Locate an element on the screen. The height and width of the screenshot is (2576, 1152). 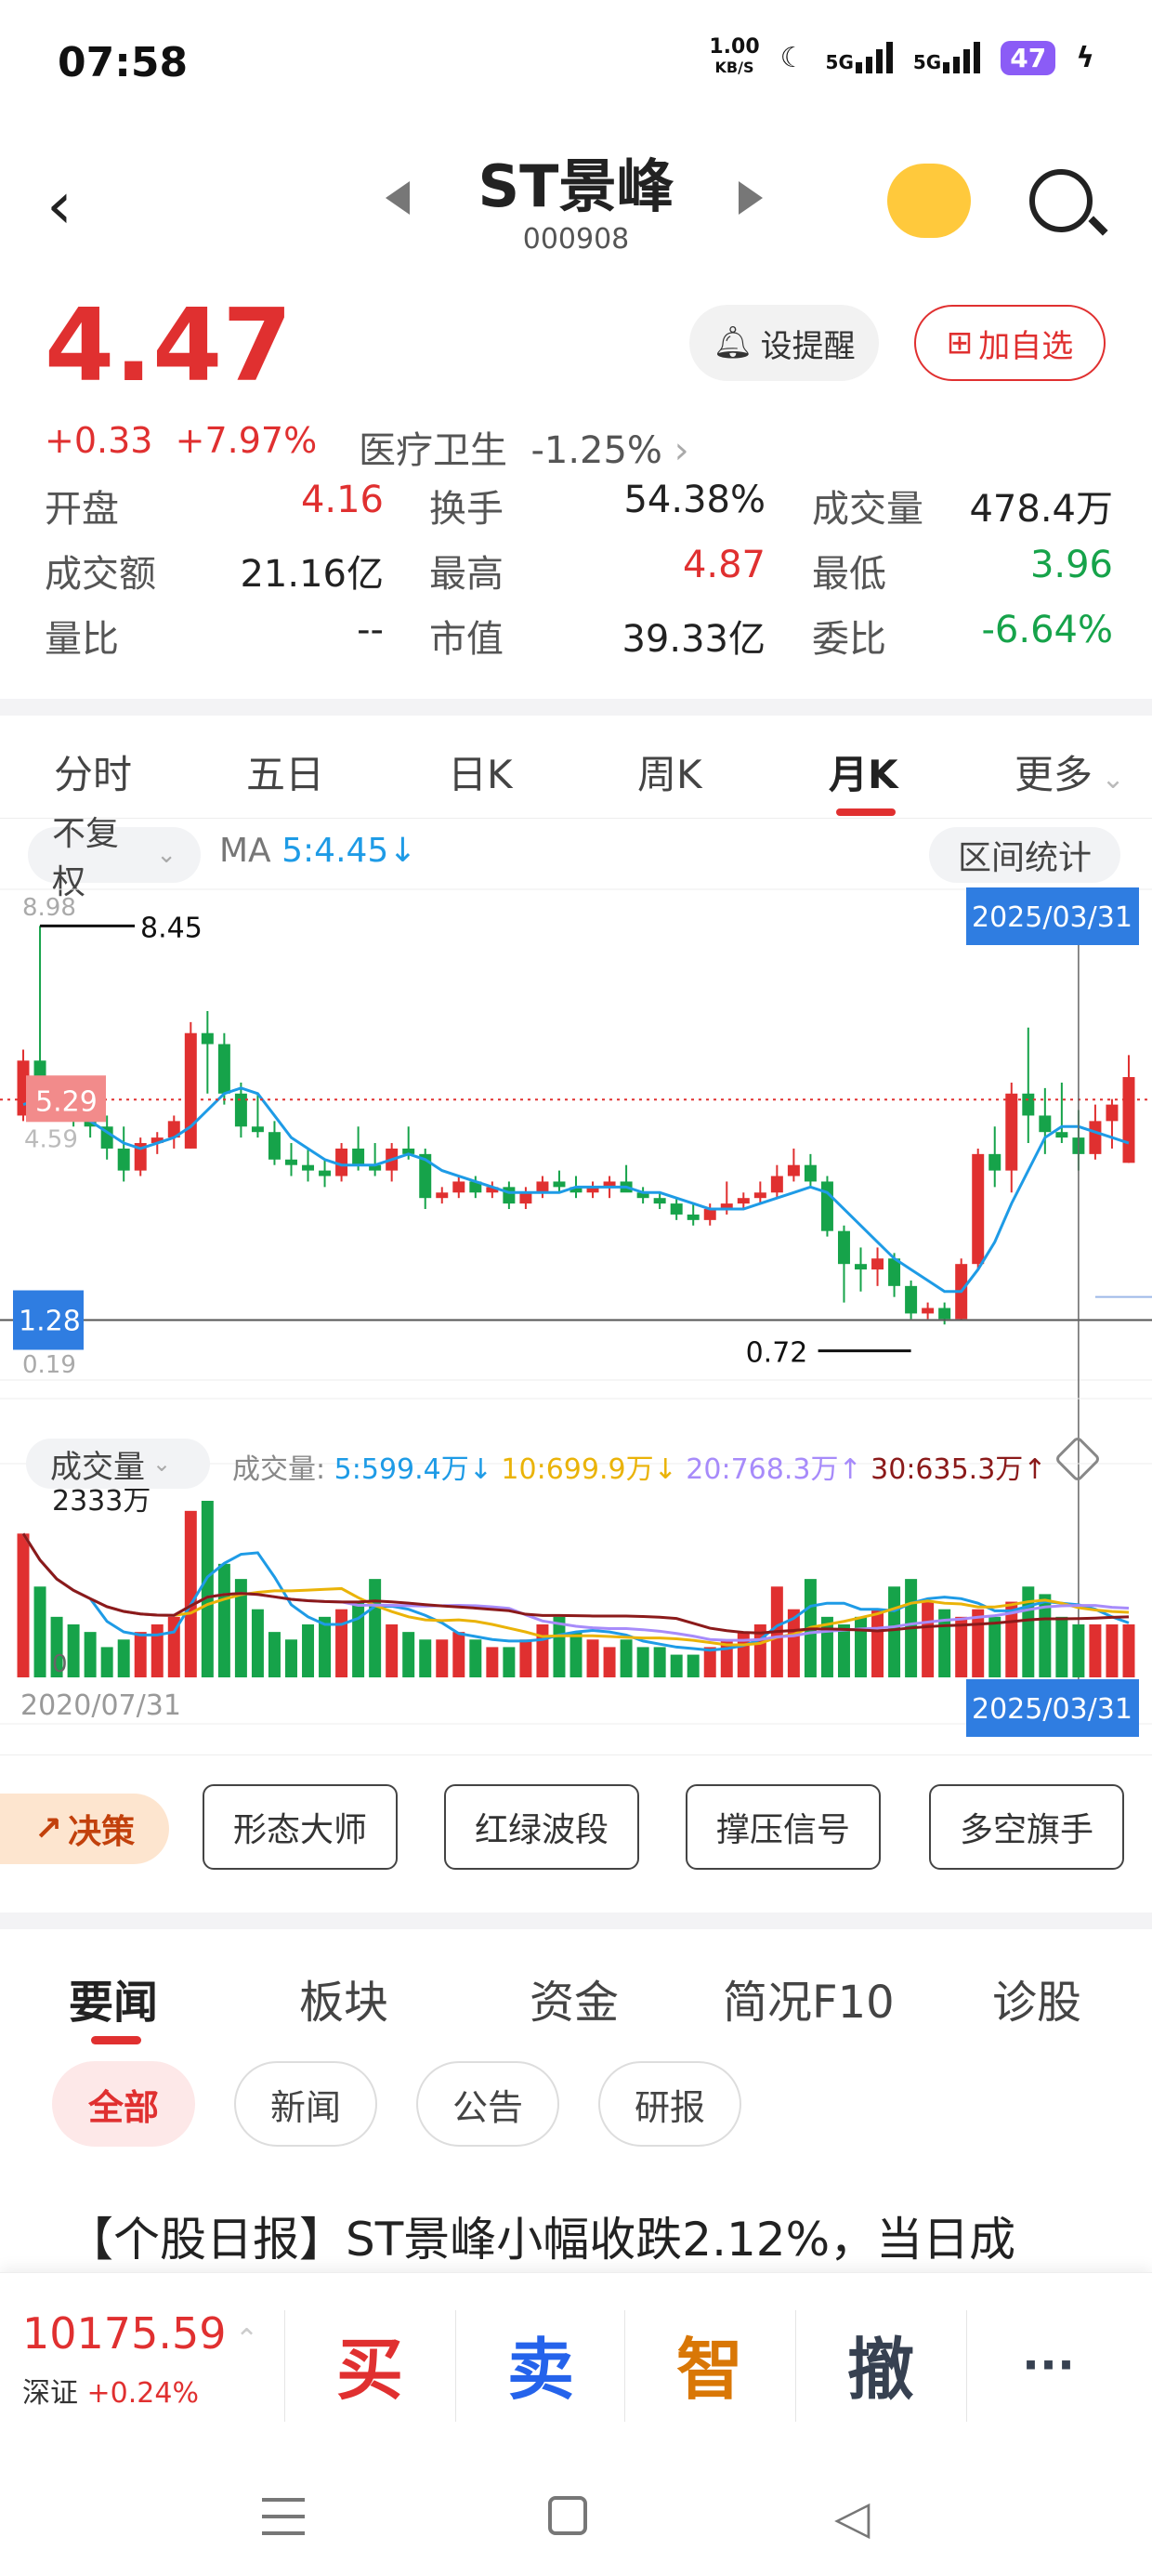
tab-diagnosis: 诊股 is located at coordinates (1036, 1998).